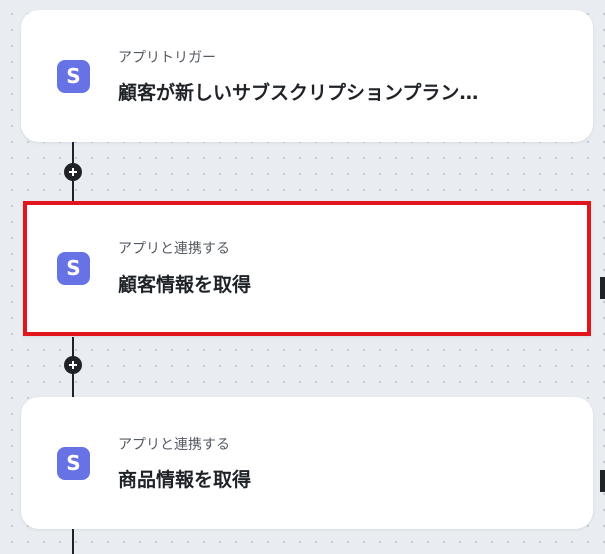  I want to click on node-title: 顧客情報を取得, so click(185, 285).